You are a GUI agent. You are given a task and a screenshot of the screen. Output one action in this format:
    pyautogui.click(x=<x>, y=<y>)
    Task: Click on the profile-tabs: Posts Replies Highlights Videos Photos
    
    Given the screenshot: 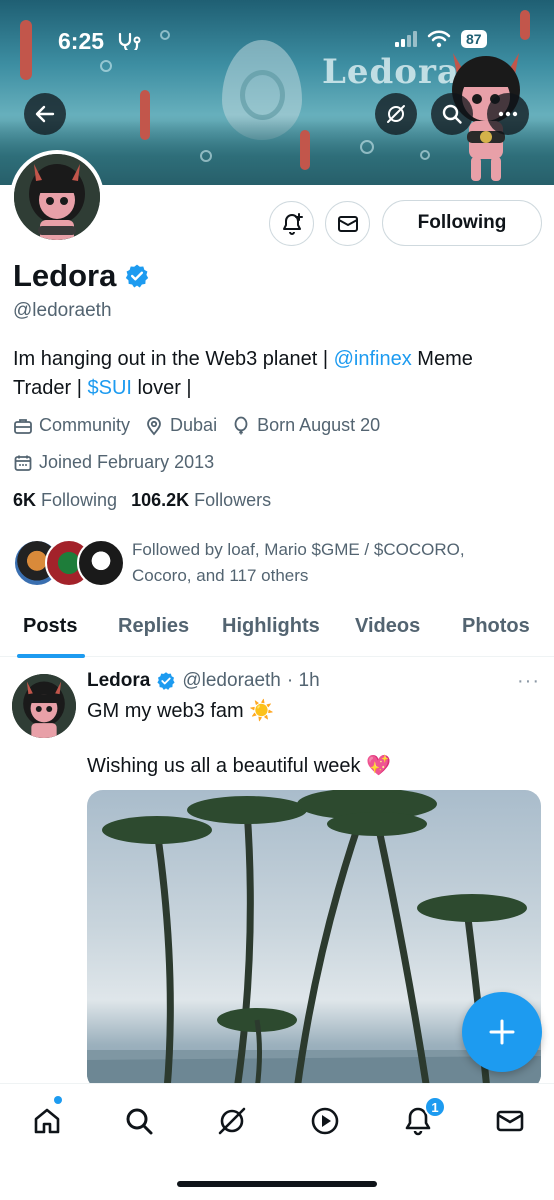 What is the action you would take?
    pyautogui.click(x=277, y=631)
    